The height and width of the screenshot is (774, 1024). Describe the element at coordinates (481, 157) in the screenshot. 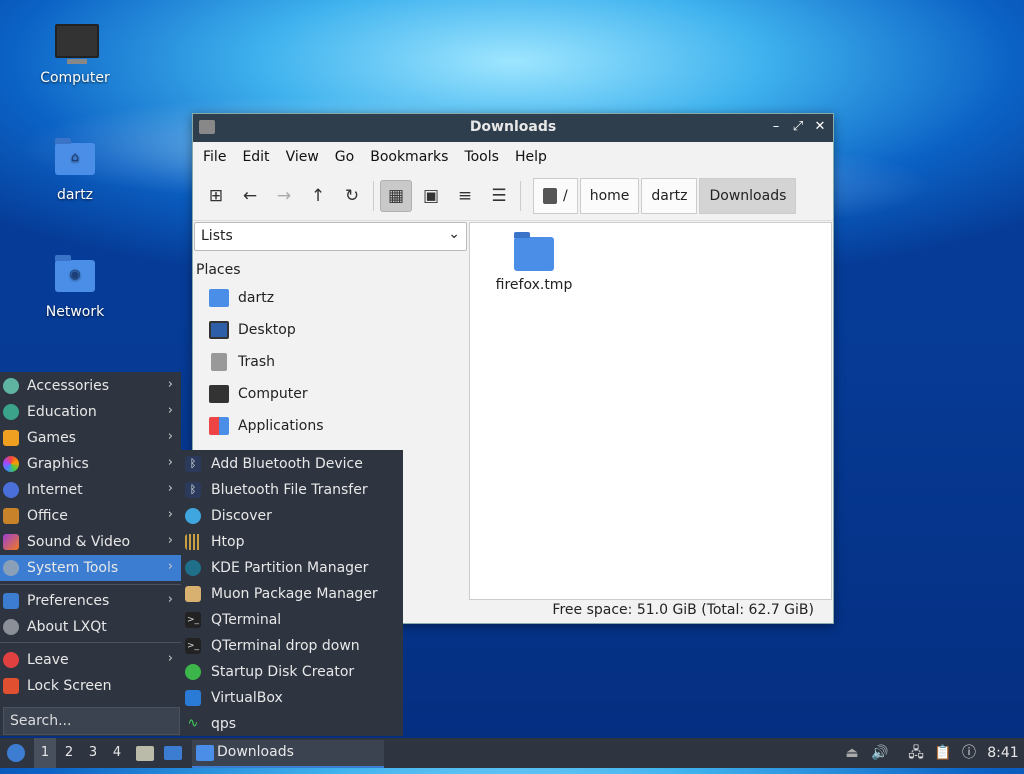

I see `menu-tools: Tools` at that location.